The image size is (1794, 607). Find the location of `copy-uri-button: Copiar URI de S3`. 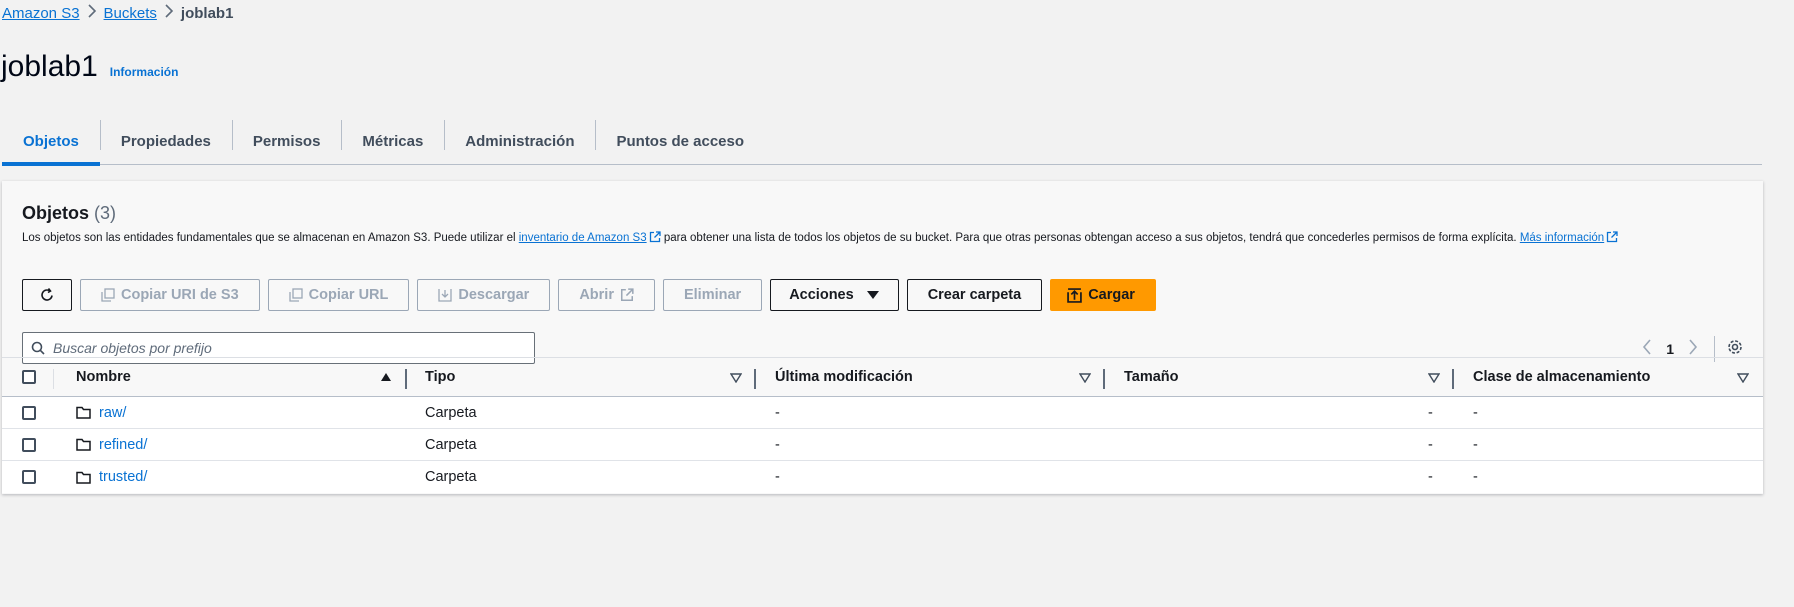

copy-uri-button: Copiar URI de S3 is located at coordinates (170, 295).